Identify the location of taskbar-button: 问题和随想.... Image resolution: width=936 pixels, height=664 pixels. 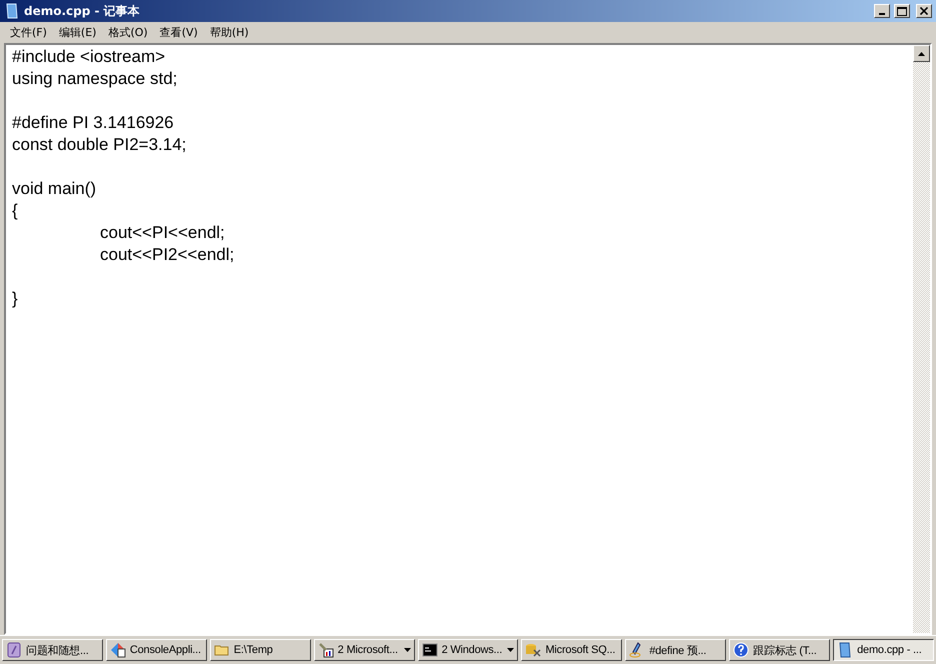
(52, 650).